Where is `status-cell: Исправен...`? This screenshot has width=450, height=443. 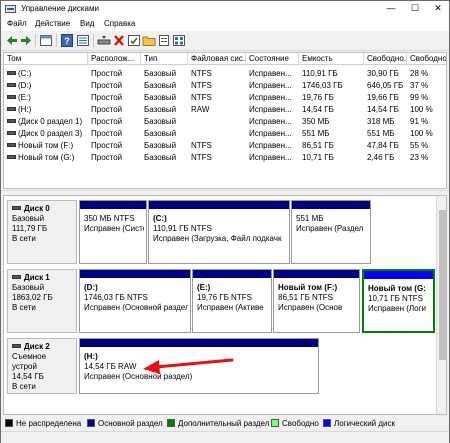 status-cell: Исправен... is located at coordinates (270, 145).